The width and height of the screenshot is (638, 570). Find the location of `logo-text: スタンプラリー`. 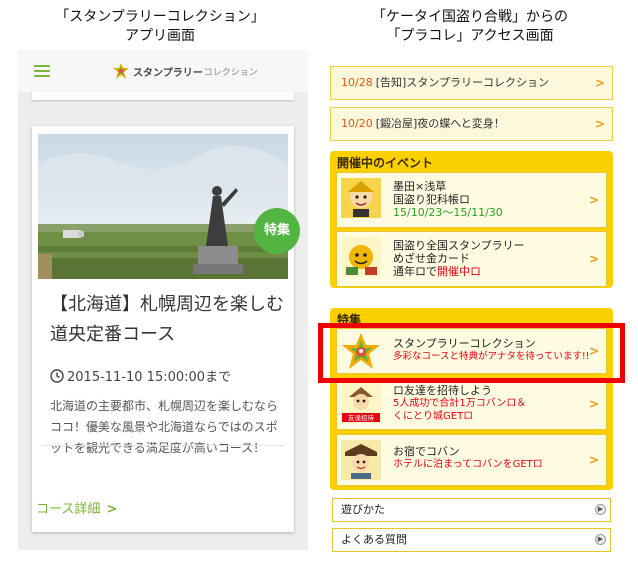

logo-text: スタンプラリー is located at coordinates (168, 73).